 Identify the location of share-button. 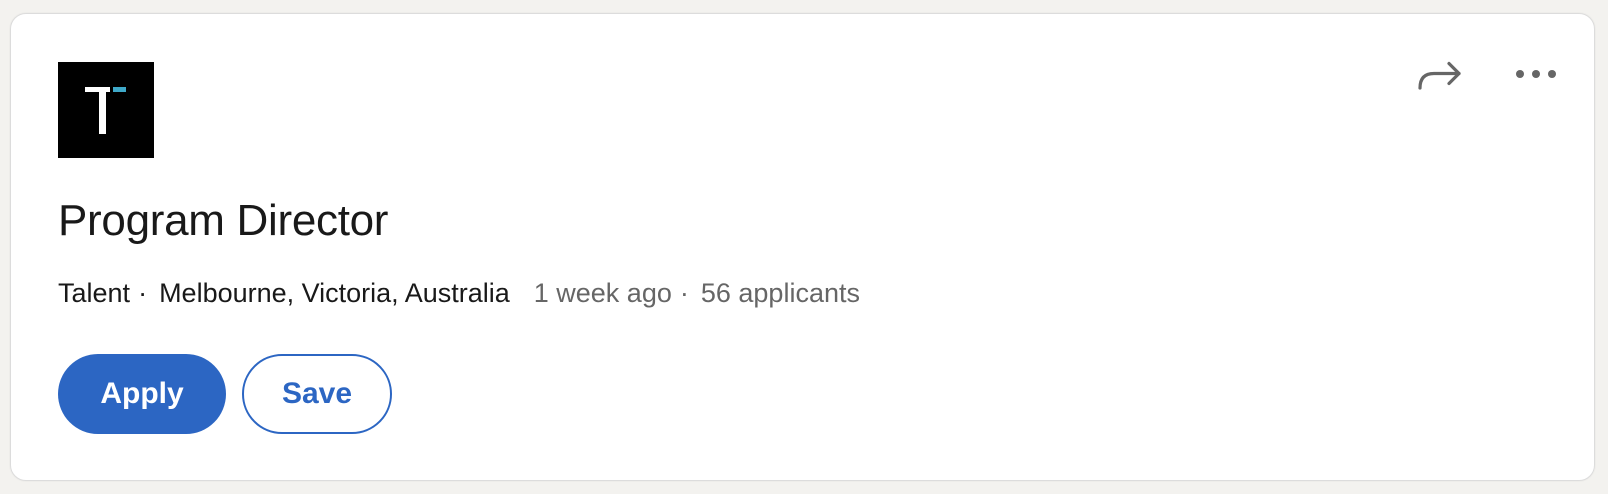
(1440, 74).